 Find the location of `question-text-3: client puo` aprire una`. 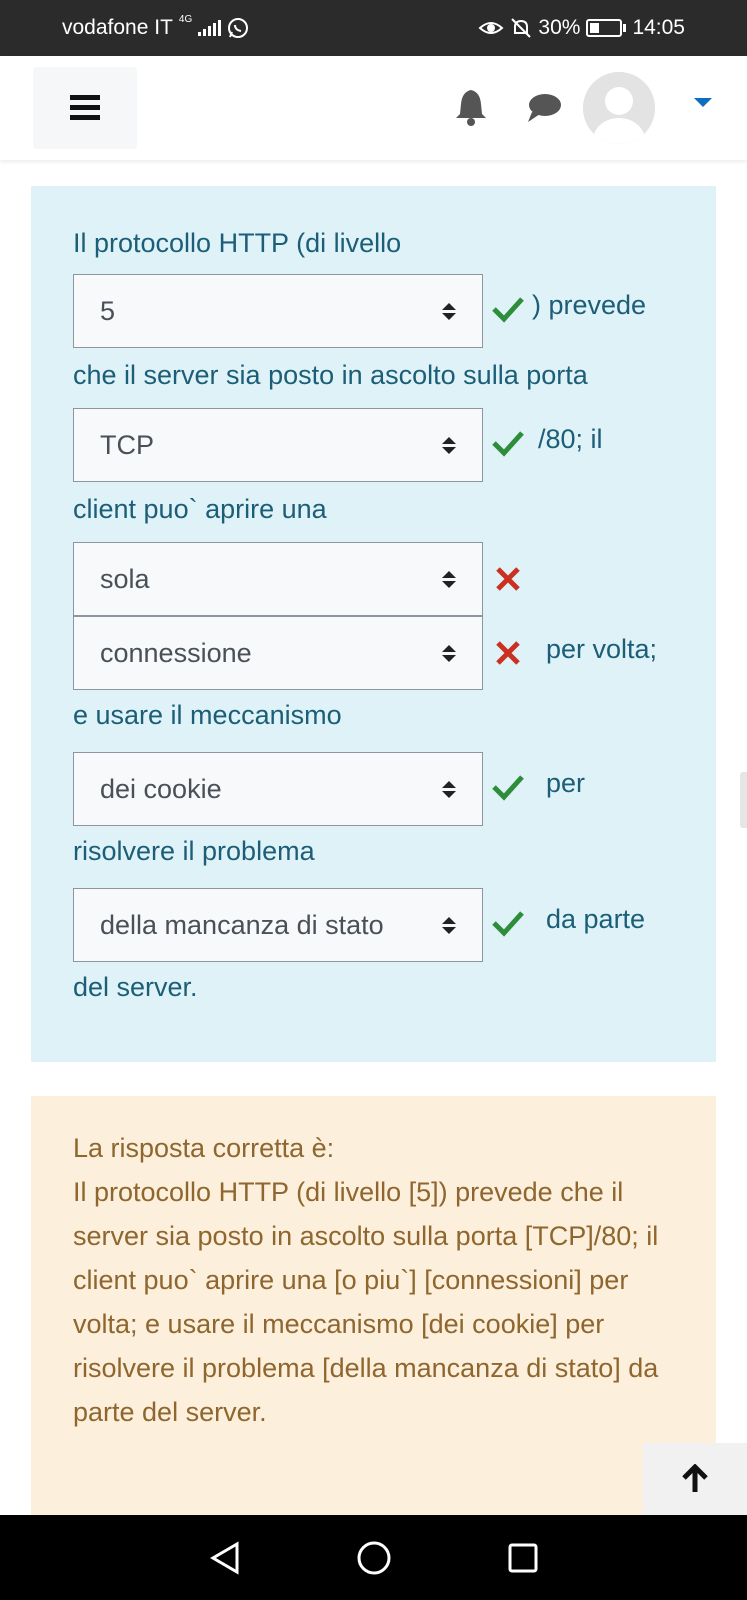

question-text-3: client puo` aprire una is located at coordinates (200, 509).